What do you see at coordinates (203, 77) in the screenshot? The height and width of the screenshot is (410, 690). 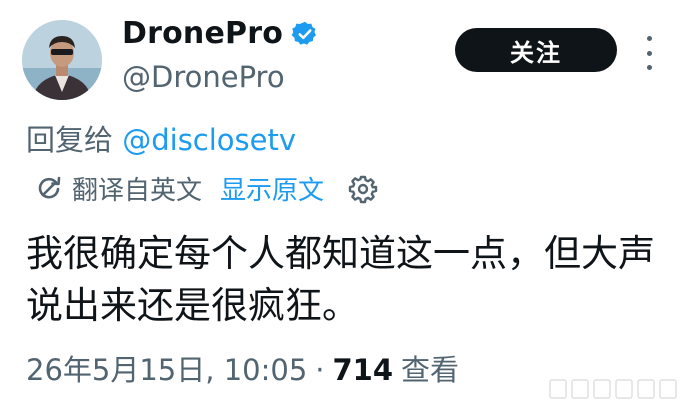 I see `user-handle: @DronePro` at bounding box center [203, 77].